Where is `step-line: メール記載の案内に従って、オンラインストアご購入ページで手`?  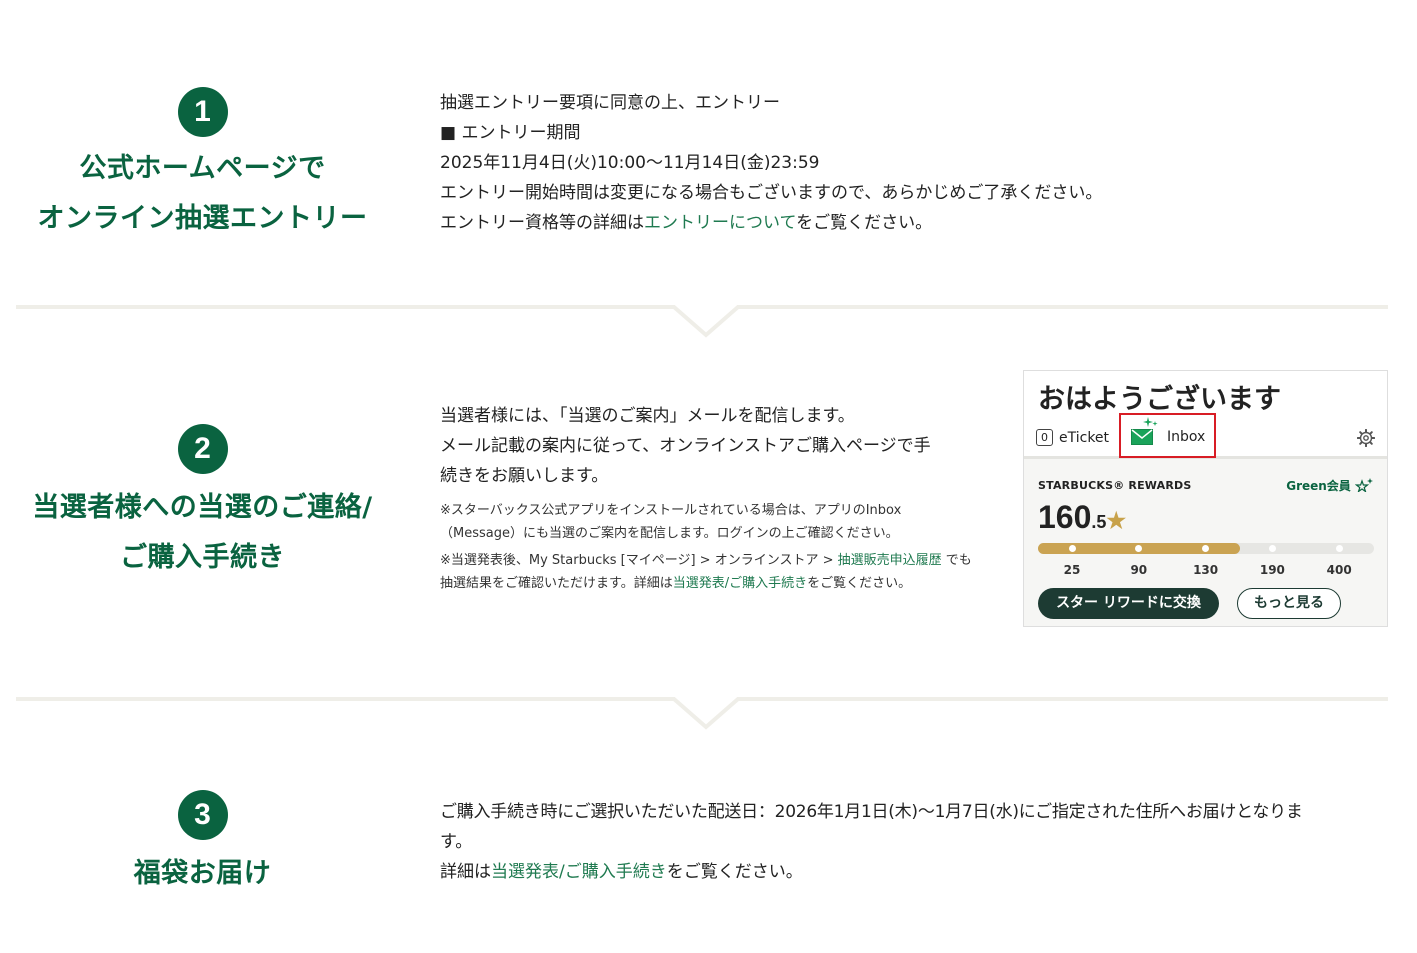 step-line: メール記載の案内に従って、オンラインストアご購入ページで手 is located at coordinates (685, 446).